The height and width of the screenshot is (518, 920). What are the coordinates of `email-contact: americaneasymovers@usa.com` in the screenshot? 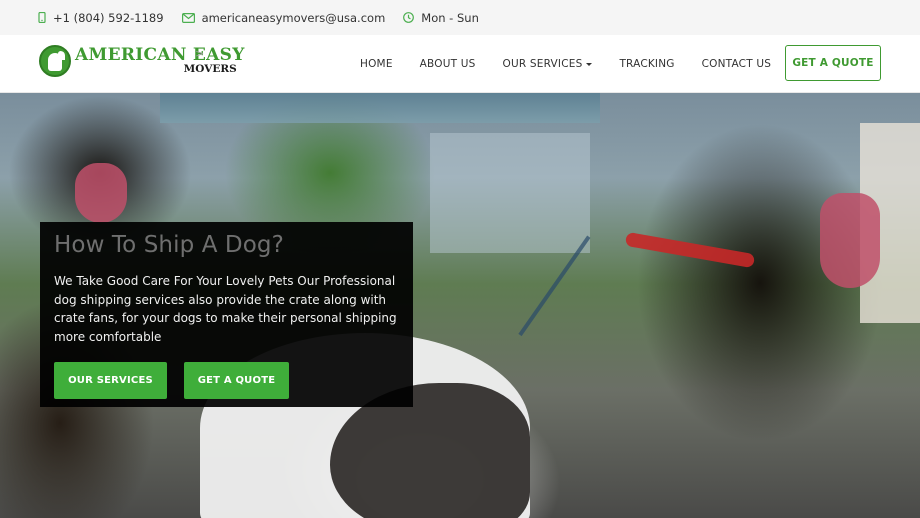 It's located at (283, 18).